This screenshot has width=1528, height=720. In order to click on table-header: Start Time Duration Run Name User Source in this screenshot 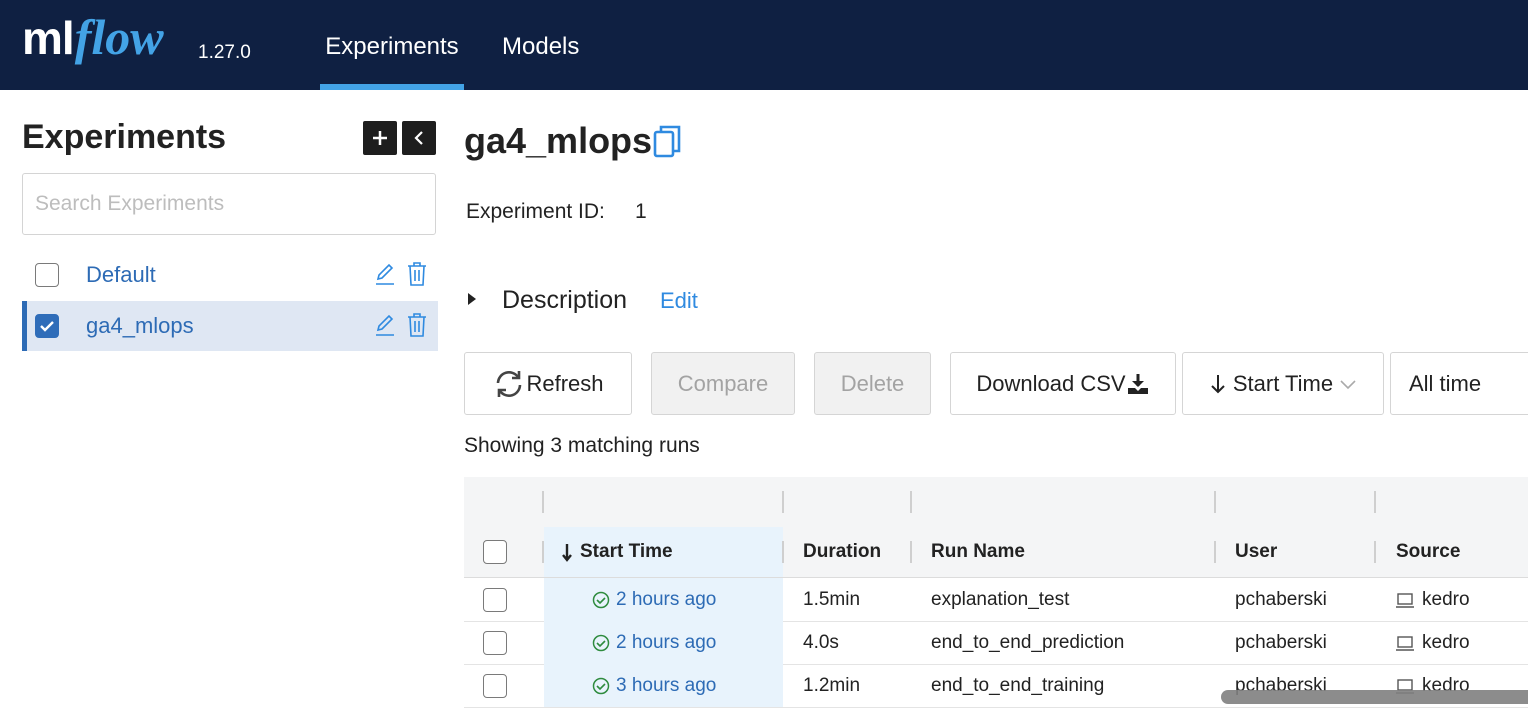, I will do `click(996, 552)`.